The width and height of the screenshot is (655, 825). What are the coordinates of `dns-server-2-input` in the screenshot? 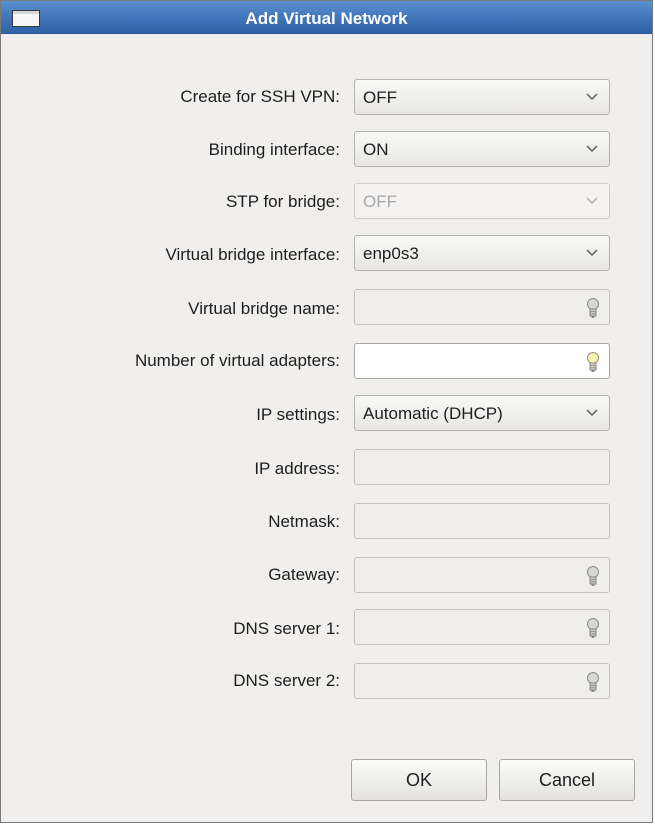 It's located at (482, 681).